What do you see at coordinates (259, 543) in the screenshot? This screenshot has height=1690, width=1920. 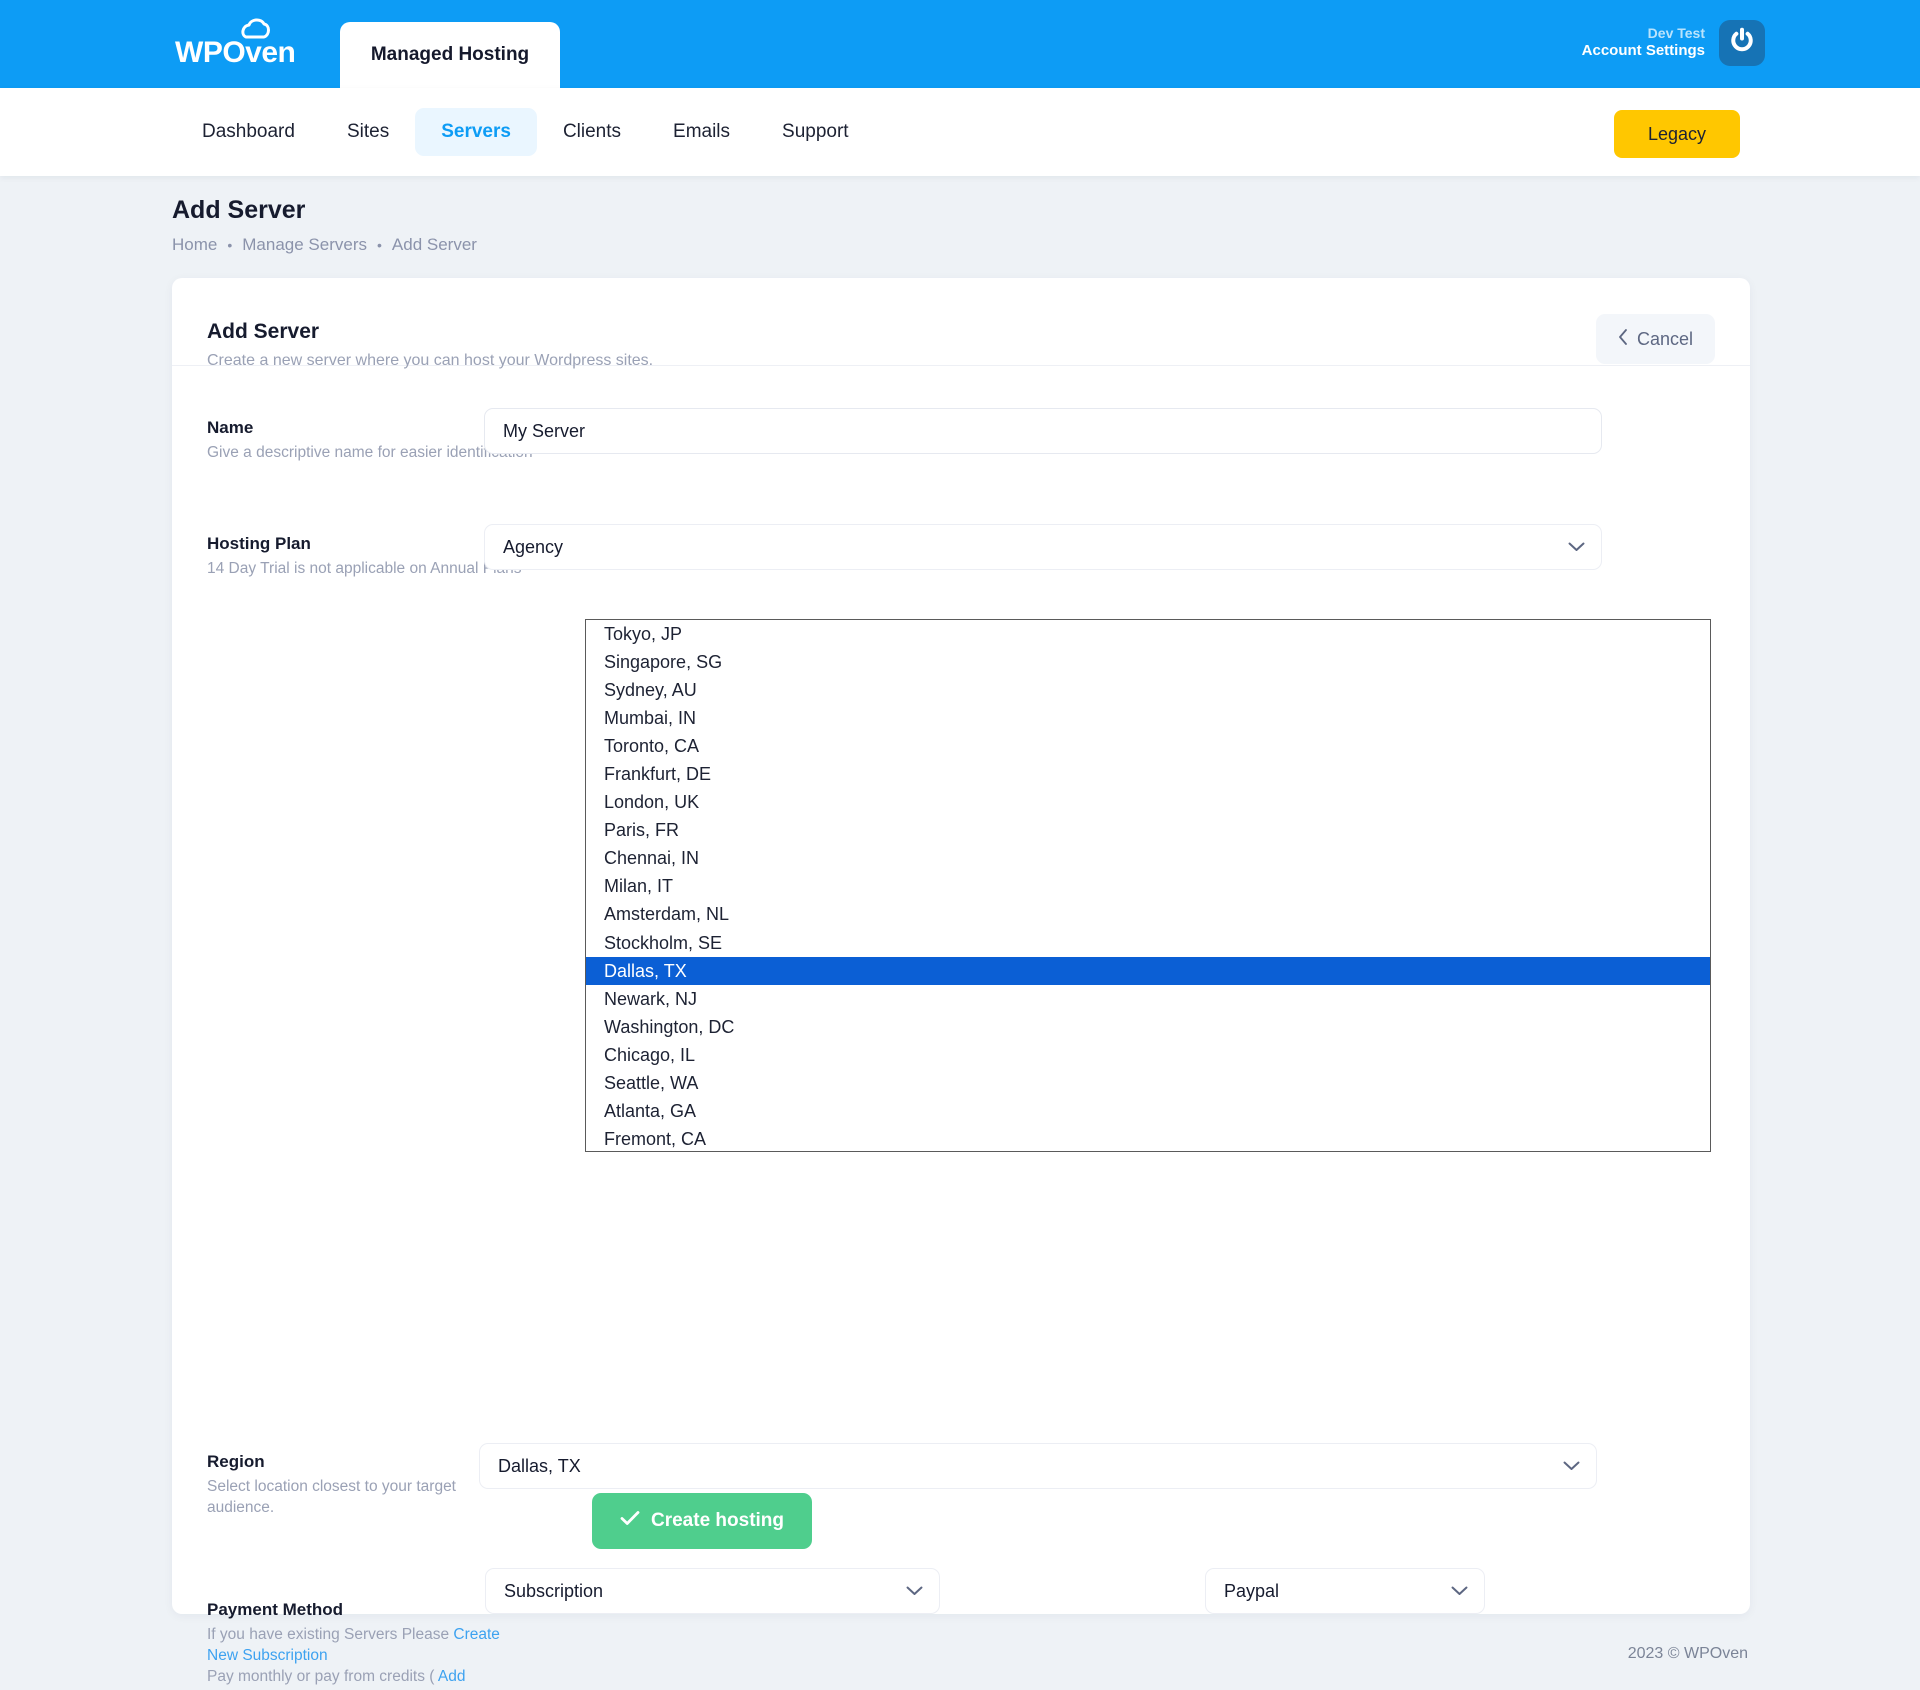 I see `hosting-plan-label: Hosting Plan` at bounding box center [259, 543].